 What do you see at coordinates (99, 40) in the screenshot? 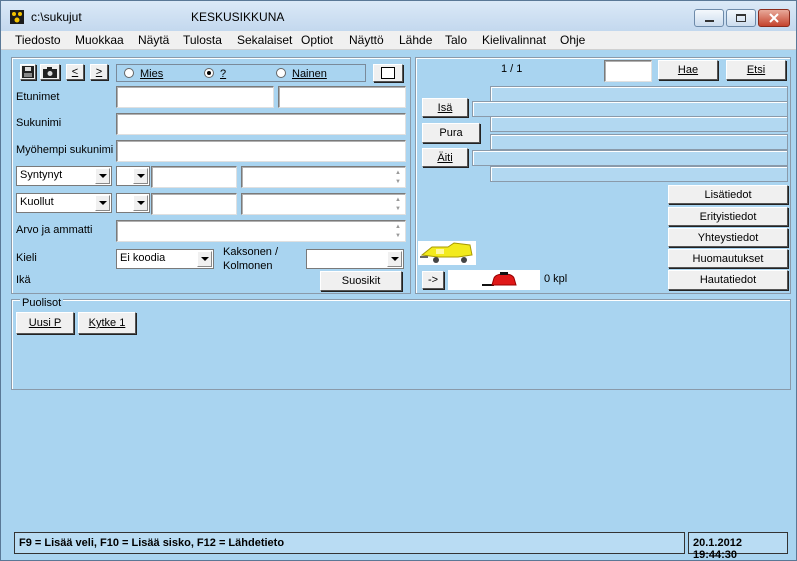
I see `menu-muokkaa: Muokkaa` at bounding box center [99, 40].